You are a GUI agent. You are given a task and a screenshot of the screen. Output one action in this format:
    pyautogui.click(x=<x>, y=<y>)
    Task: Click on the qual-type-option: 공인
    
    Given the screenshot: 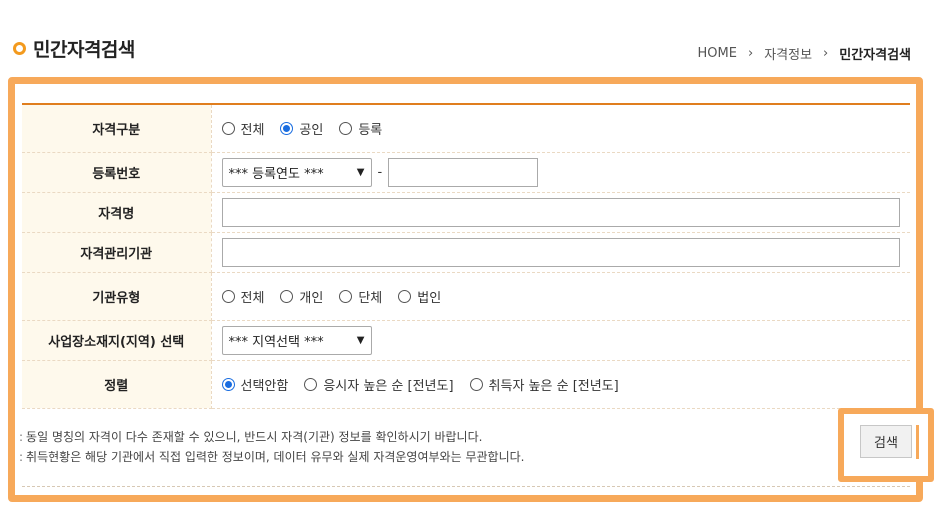 What is the action you would take?
    pyautogui.click(x=301, y=128)
    